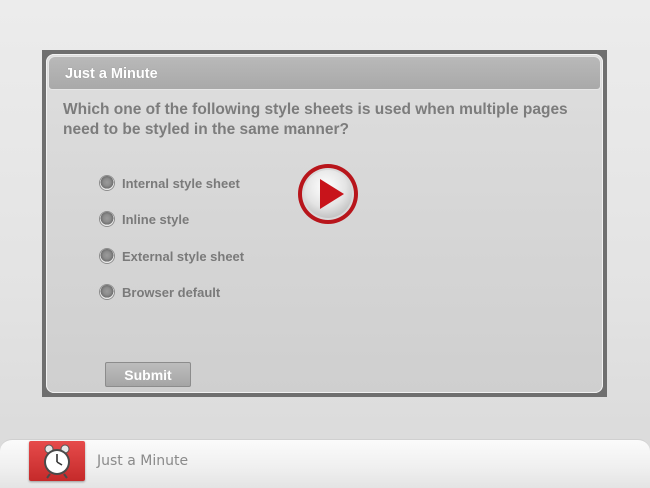 The height and width of the screenshot is (488, 650). I want to click on option-inline-style: Inline style, so click(144, 219).